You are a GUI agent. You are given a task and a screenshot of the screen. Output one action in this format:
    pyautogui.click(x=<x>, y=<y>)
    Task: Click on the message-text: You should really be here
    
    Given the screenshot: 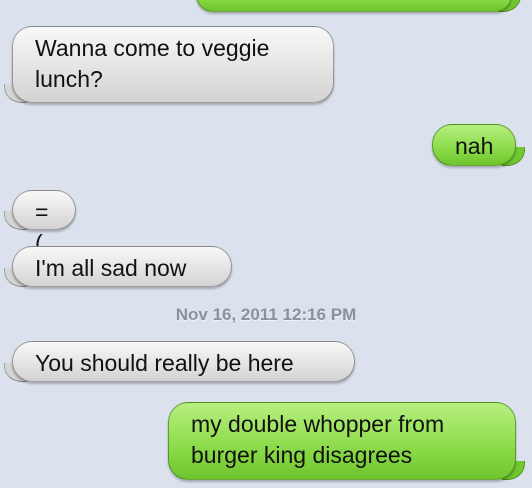 What is the action you would take?
    pyautogui.click(x=164, y=363)
    